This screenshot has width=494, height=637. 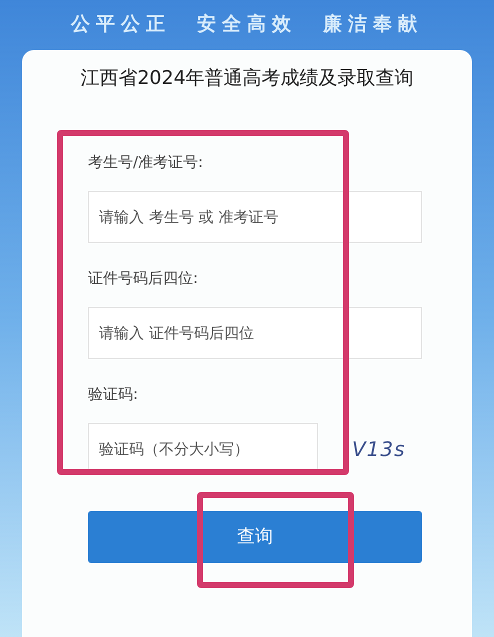 What do you see at coordinates (255, 216) in the screenshot?
I see `input-field: 请输入 考生号 或 准考证号` at bounding box center [255, 216].